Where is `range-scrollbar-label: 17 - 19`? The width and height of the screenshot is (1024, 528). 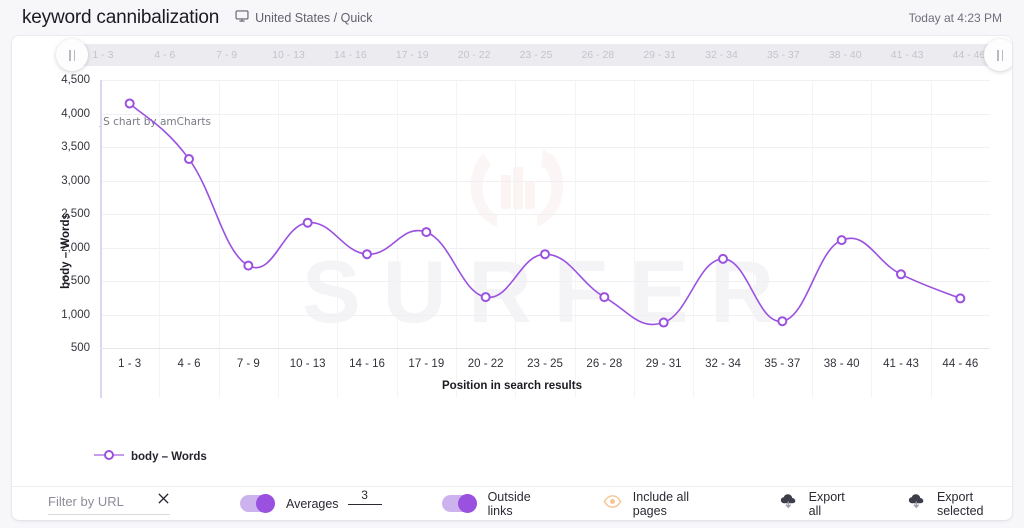
range-scrollbar-label: 17 - 19 is located at coordinates (412, 55).